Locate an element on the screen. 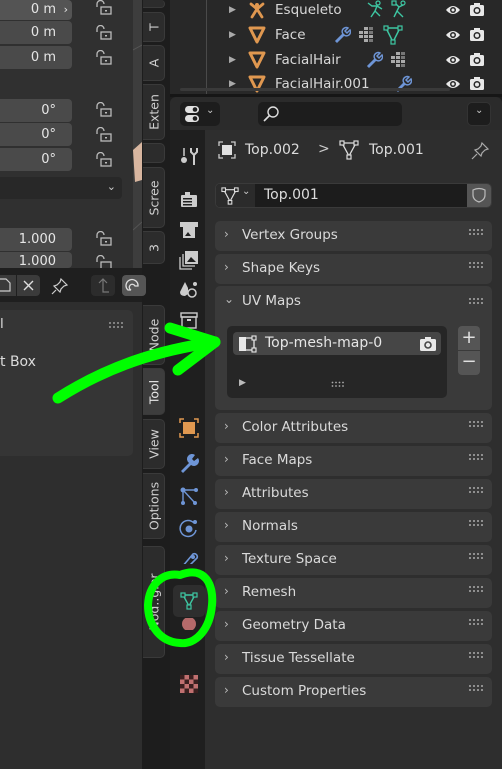  unlink-button is located at coordinates (28, 285).